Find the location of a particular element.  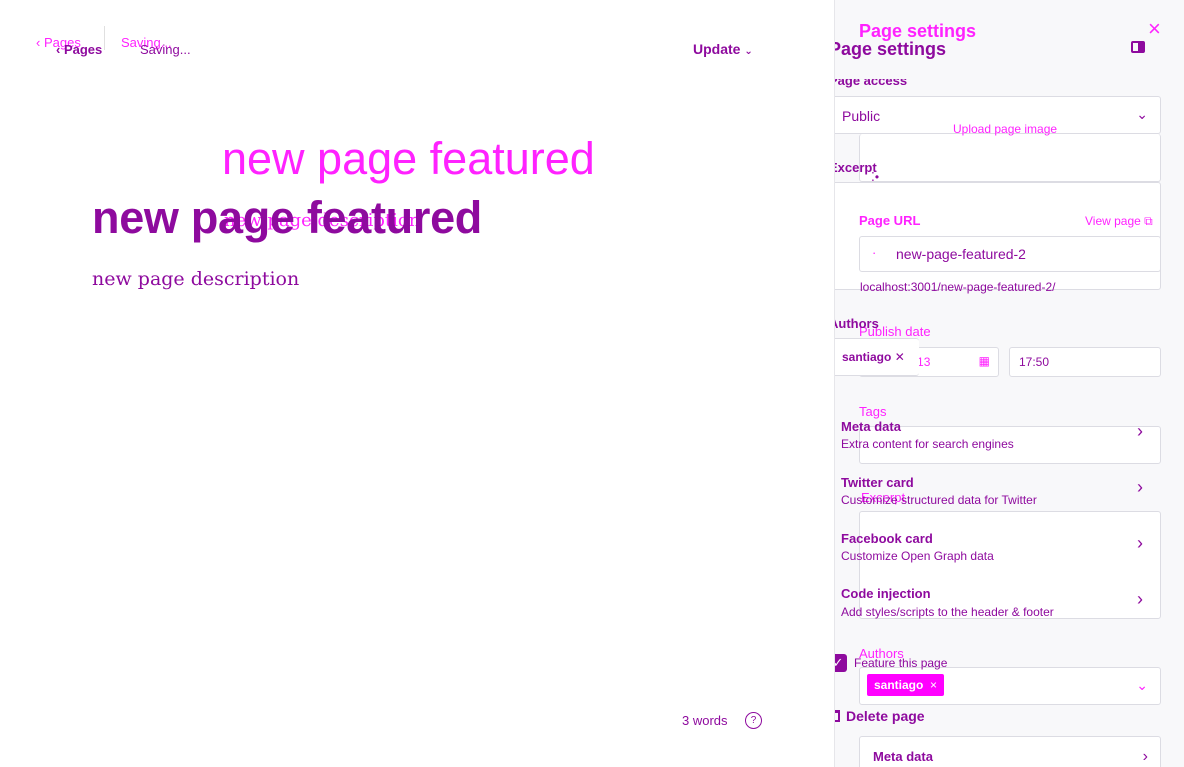

close-icon: × is located at coordinates (1154, 29).